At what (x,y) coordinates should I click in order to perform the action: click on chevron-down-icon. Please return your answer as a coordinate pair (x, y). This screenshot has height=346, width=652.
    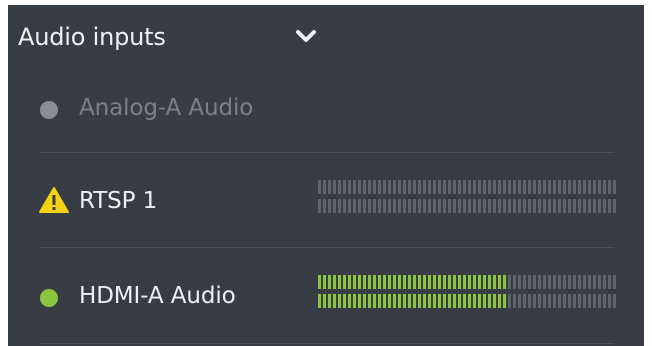
    Looking at the image, I should click on (306, 37).